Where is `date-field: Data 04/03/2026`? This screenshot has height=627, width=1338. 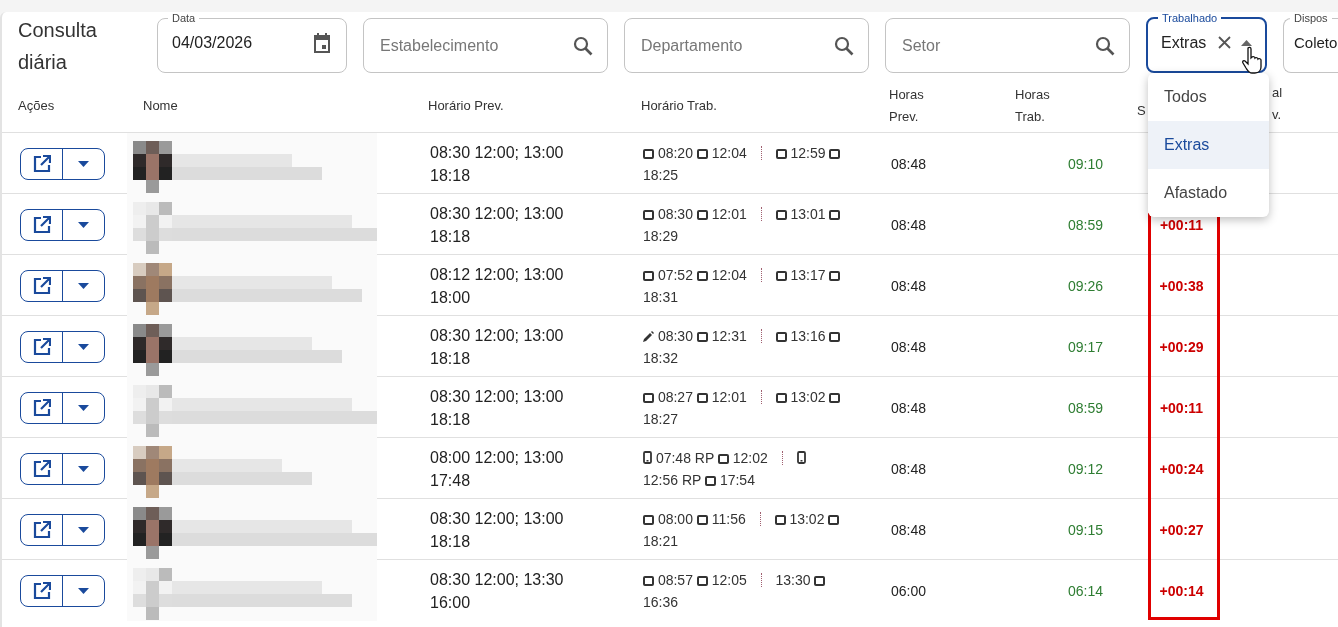
date-field: Data 04/03/2026 is located at coordinates (252, 42).